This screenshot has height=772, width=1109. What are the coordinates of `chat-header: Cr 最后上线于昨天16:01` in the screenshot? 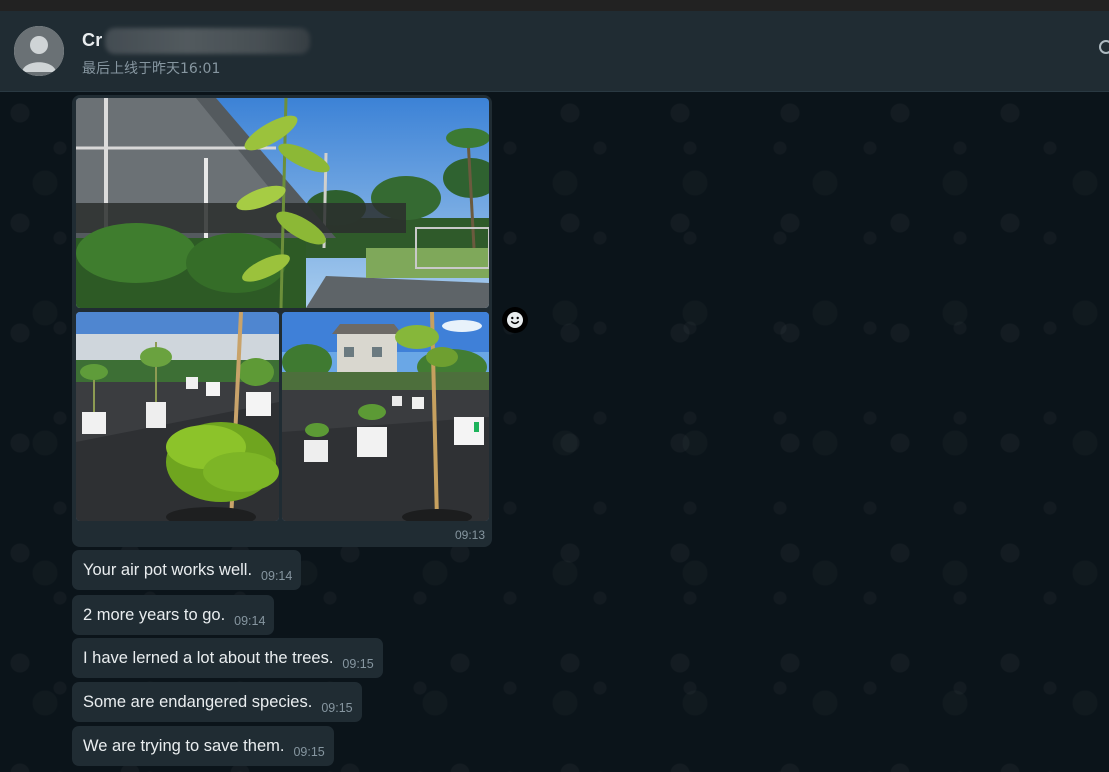 It's located at (554, 51).